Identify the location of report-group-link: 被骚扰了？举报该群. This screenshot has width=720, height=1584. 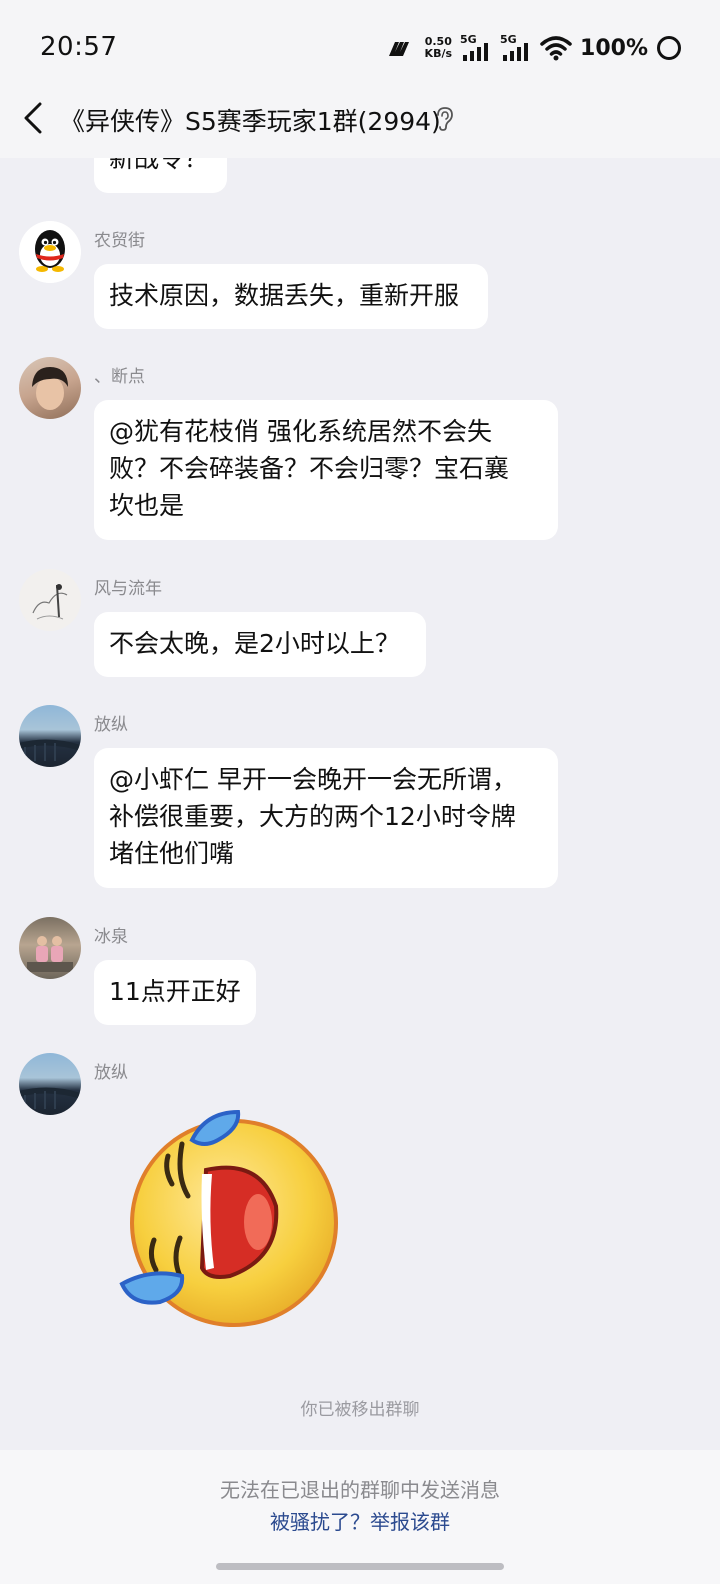
(360, 1520).